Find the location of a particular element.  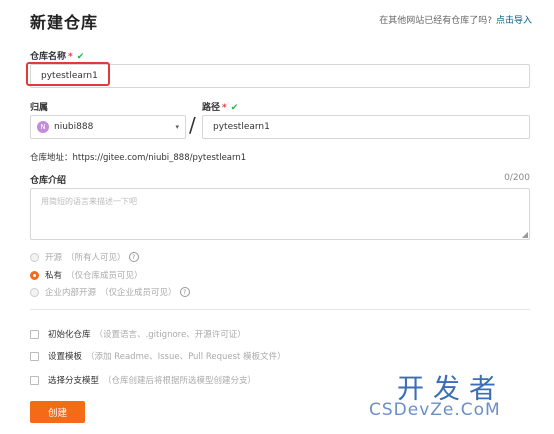

radio-enterprise: 企业内部开源 （仅企业成员可见） ? is located at coordinates (110, 292).